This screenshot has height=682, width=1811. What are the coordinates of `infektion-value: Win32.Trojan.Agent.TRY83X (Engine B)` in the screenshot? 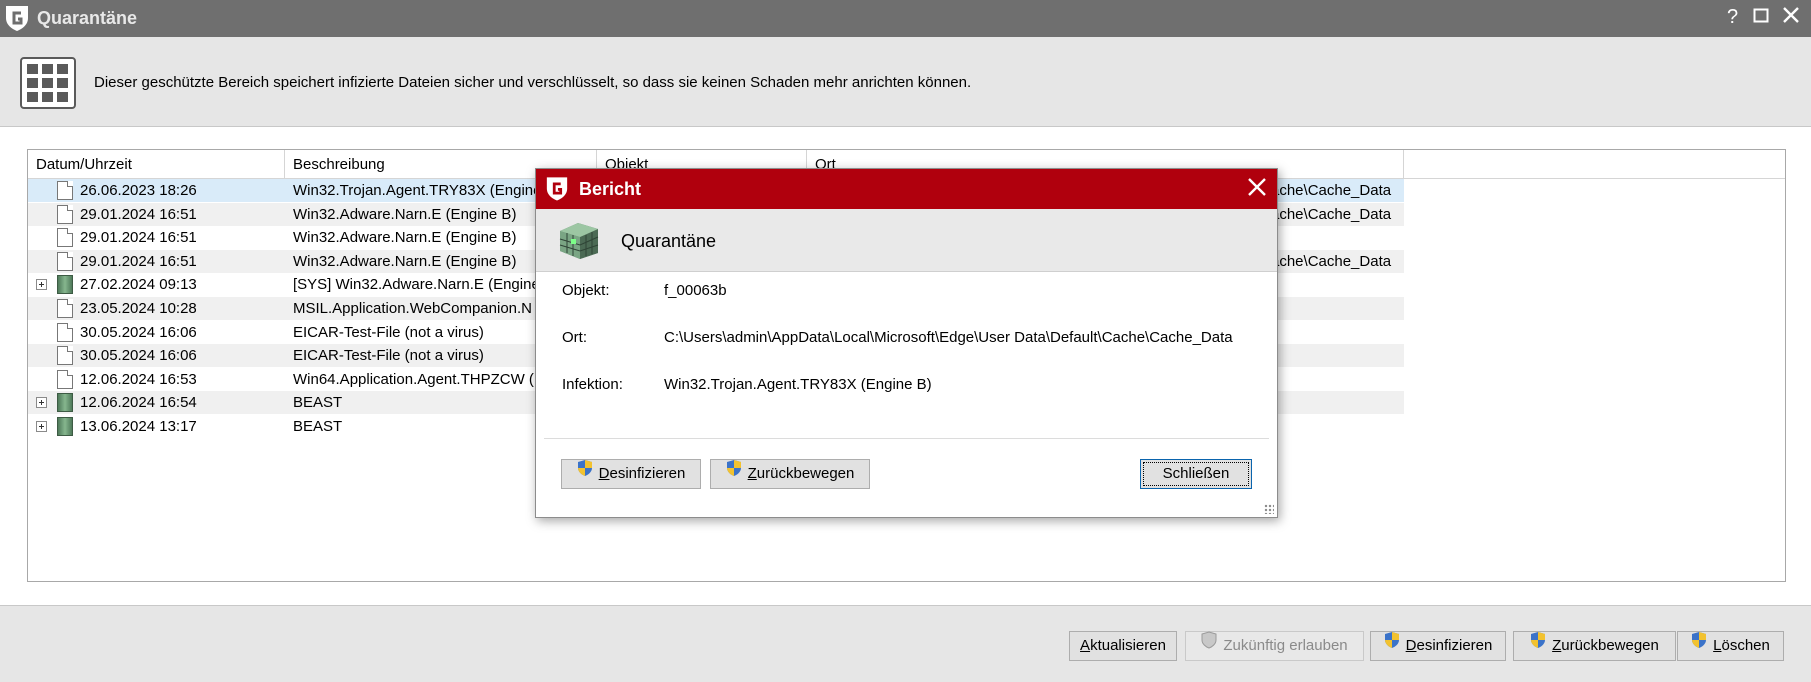 It's located at (798, 384).